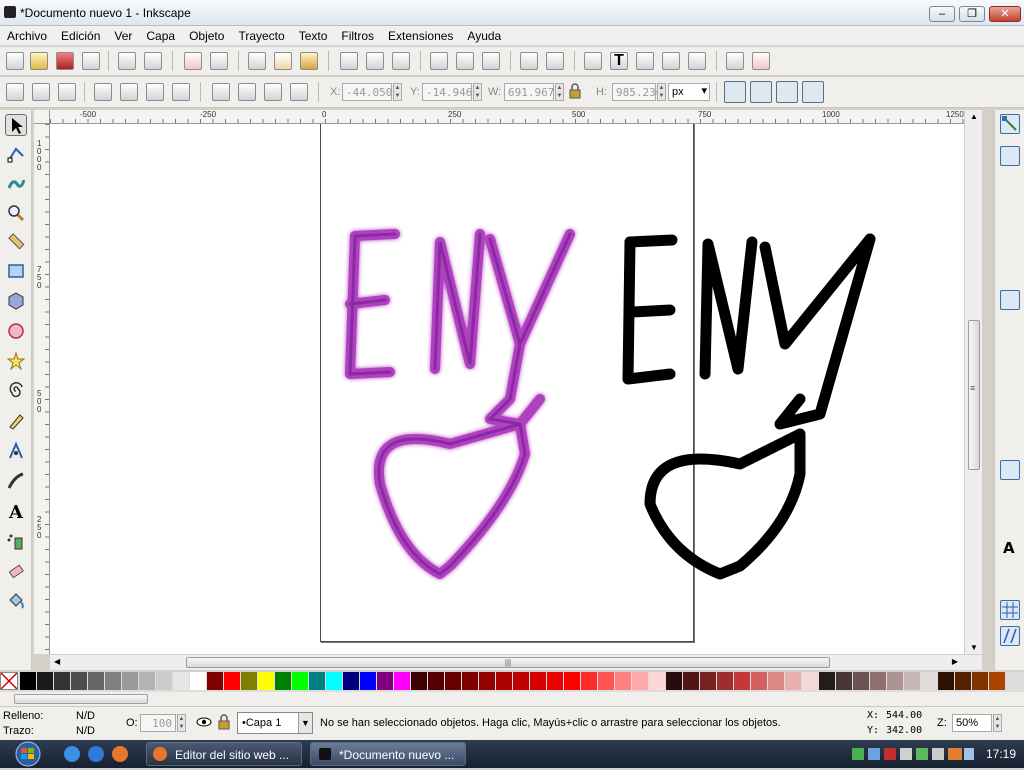 The height and width of the screenshot is (770, 1024). What do you see at coordinates (80, 35) in the screenshot?
I see `menu-edicion: Edición` at bounding box center [80, 35].